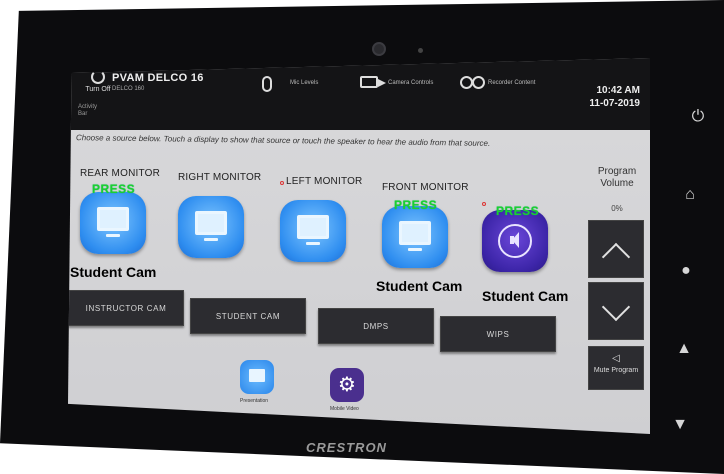 The width and height of the screenshot is (724, 474). I want to click on mute-program-label: Mute Program, so click(616, 370).